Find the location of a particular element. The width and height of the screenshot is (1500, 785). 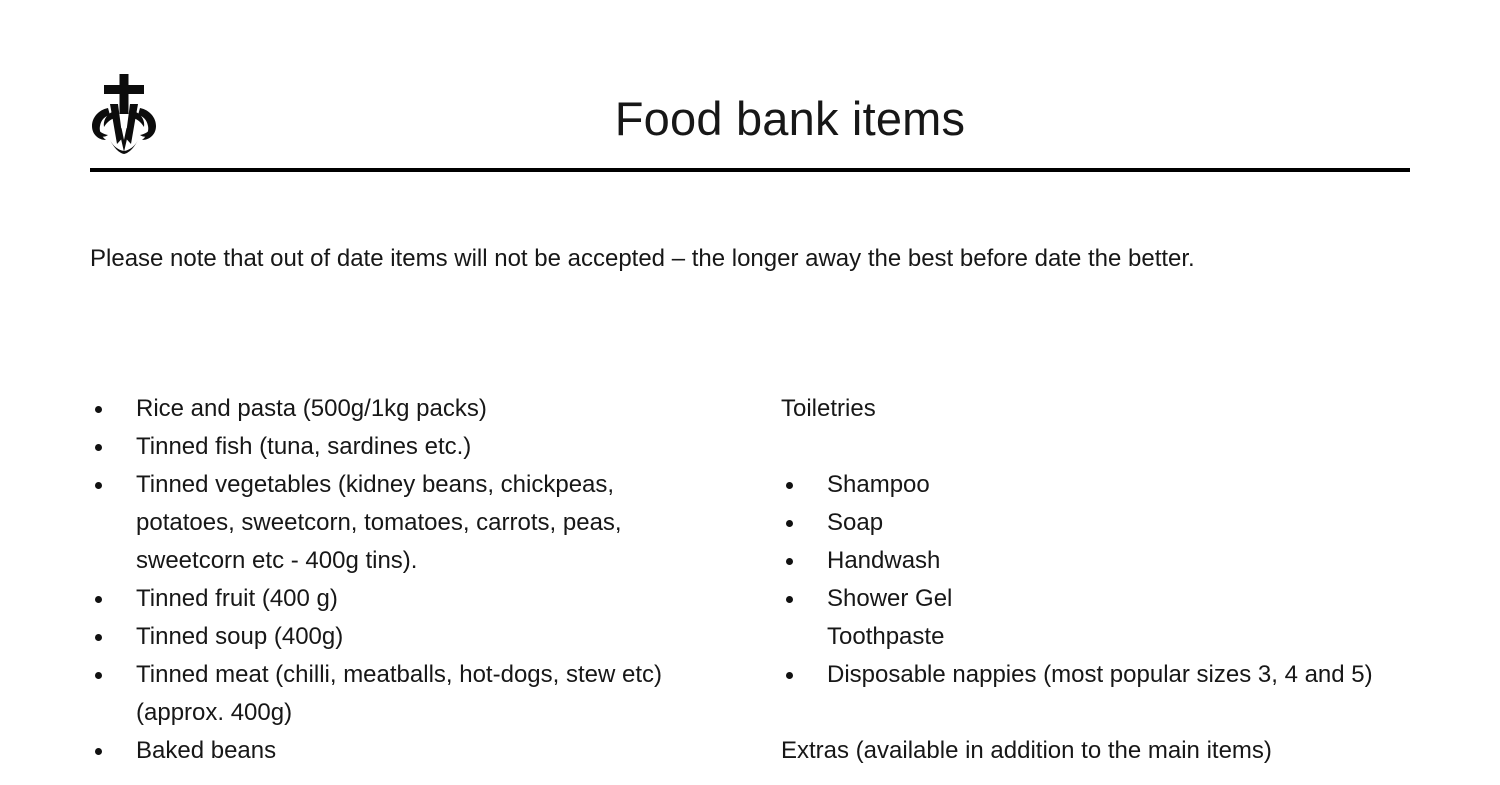

list-item: Shower Gel is located at coordinates (1091, 599).